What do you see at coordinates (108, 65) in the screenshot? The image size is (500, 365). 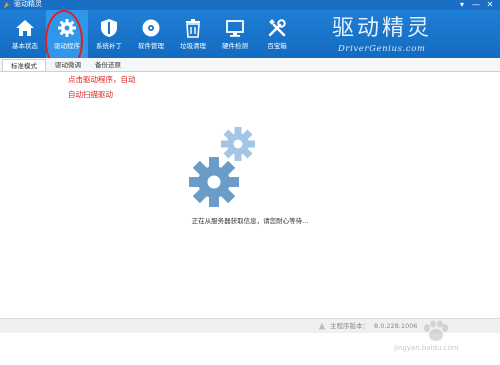 I see `tab-backup-restore: 备份还原` at bounding box center [108, 65].